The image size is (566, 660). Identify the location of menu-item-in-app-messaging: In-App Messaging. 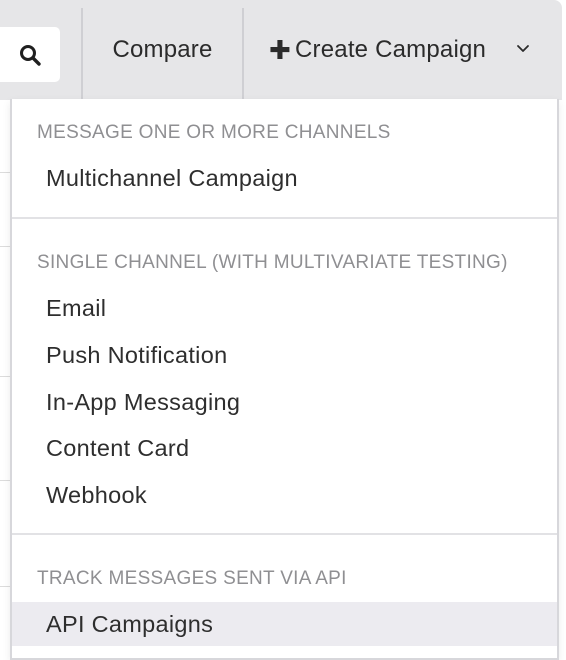
(284, 402).